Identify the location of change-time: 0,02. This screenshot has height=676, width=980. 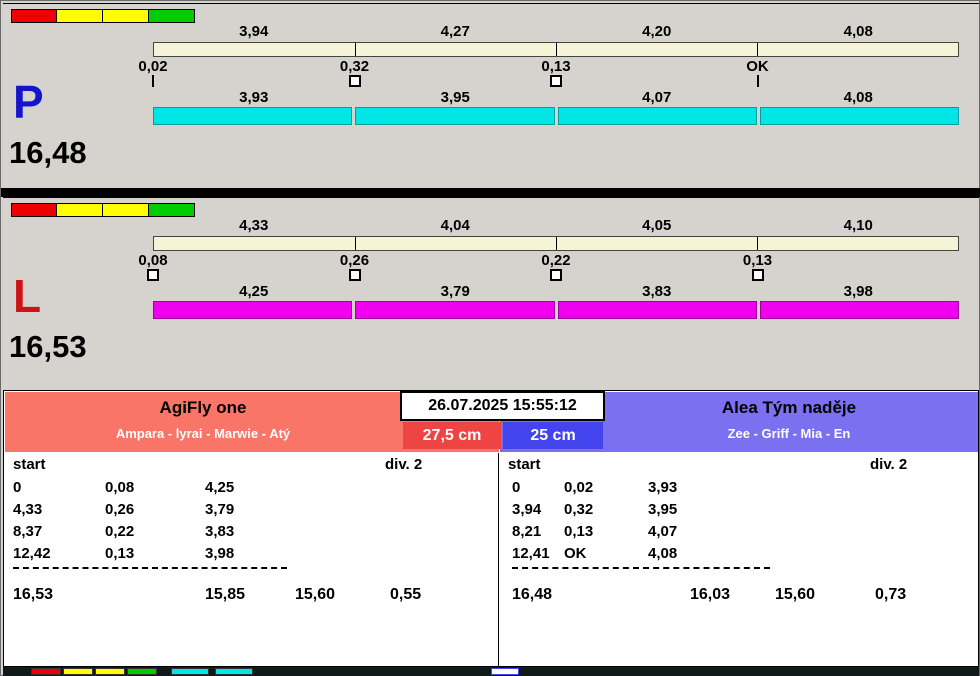
(153, 66).